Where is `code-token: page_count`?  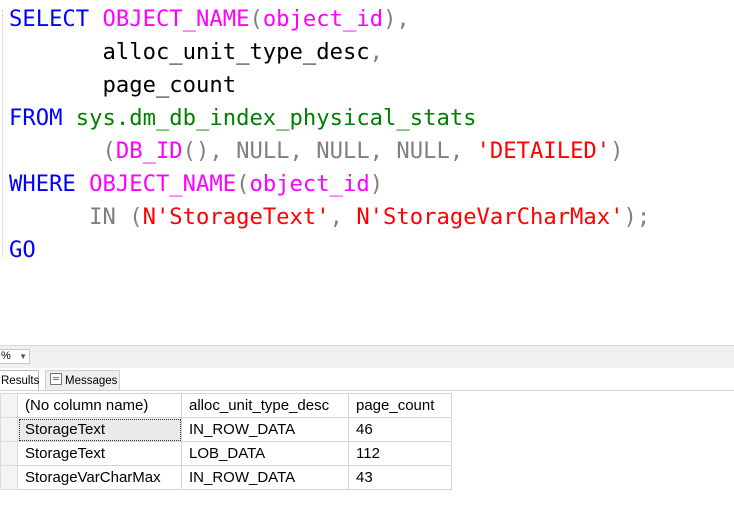 code-token: page_count is located at coordinates (123, 85).